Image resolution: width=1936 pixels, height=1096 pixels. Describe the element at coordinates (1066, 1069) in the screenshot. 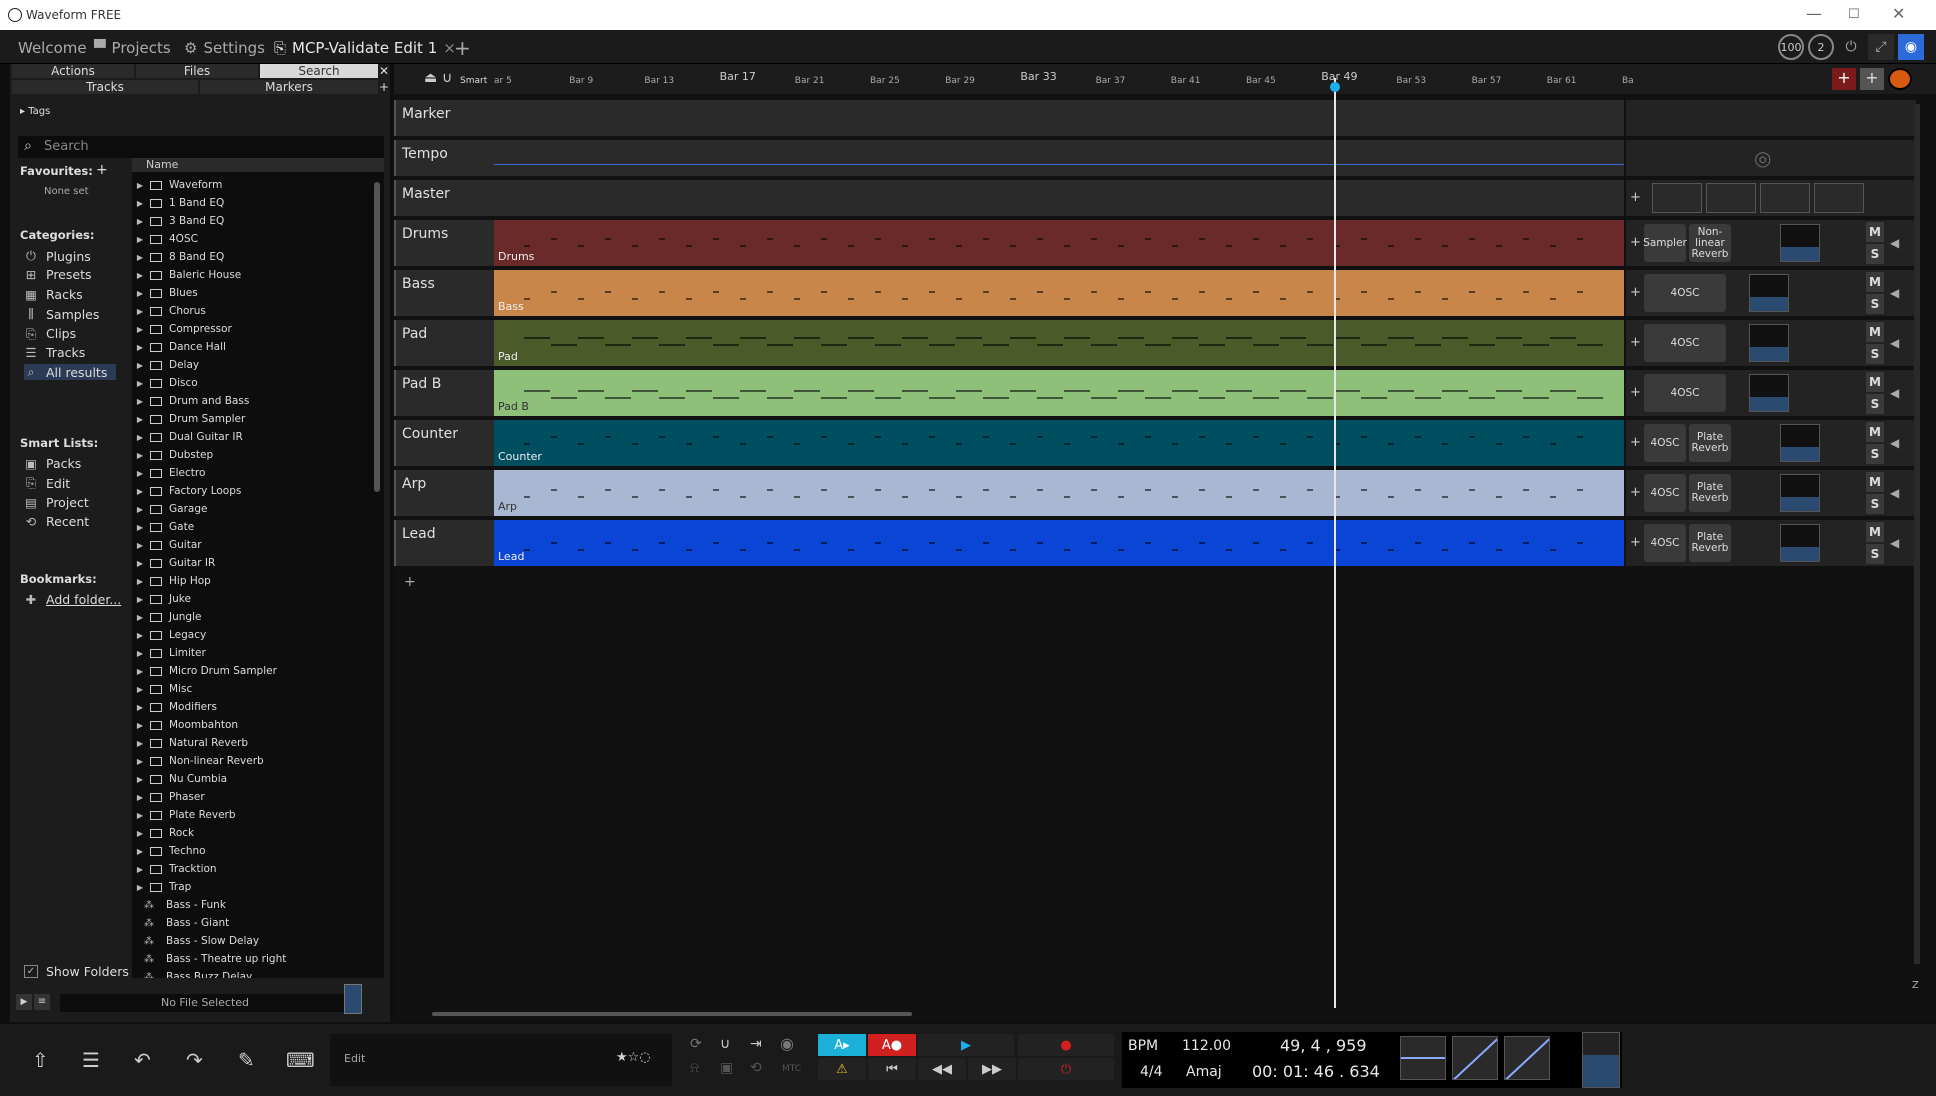

I see `record-arm-icon: ⏻` at that location.